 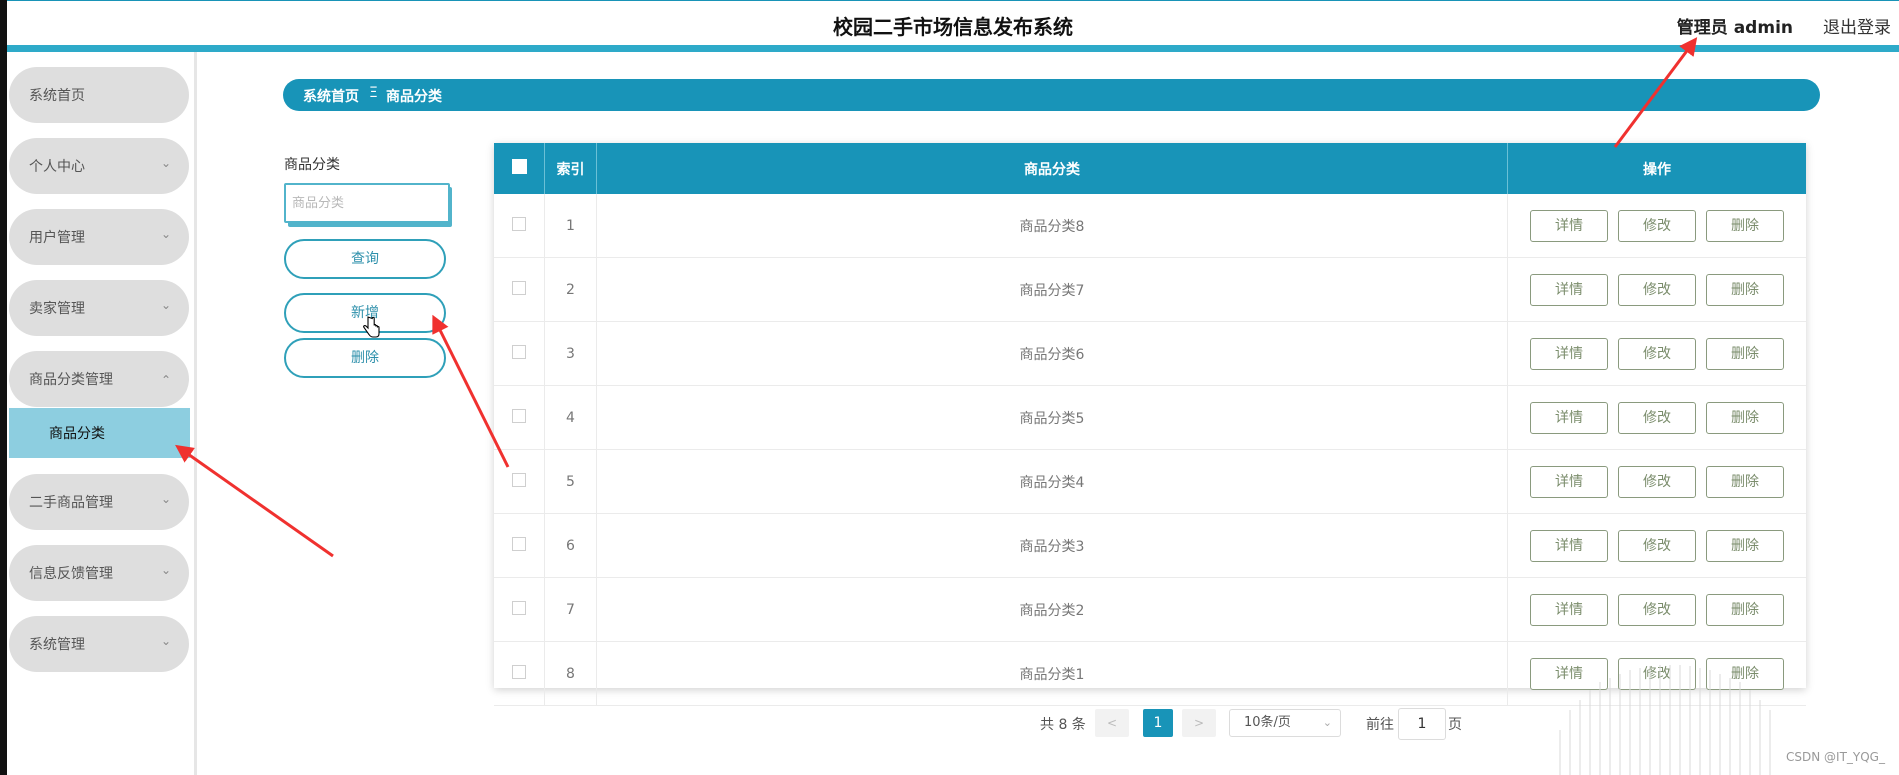 What do you see at coordinates (99, 308) in the screenshot?
I see `sidebar-item-sellers: 卖家管理 ⌄` at bounding box center [99, 308].